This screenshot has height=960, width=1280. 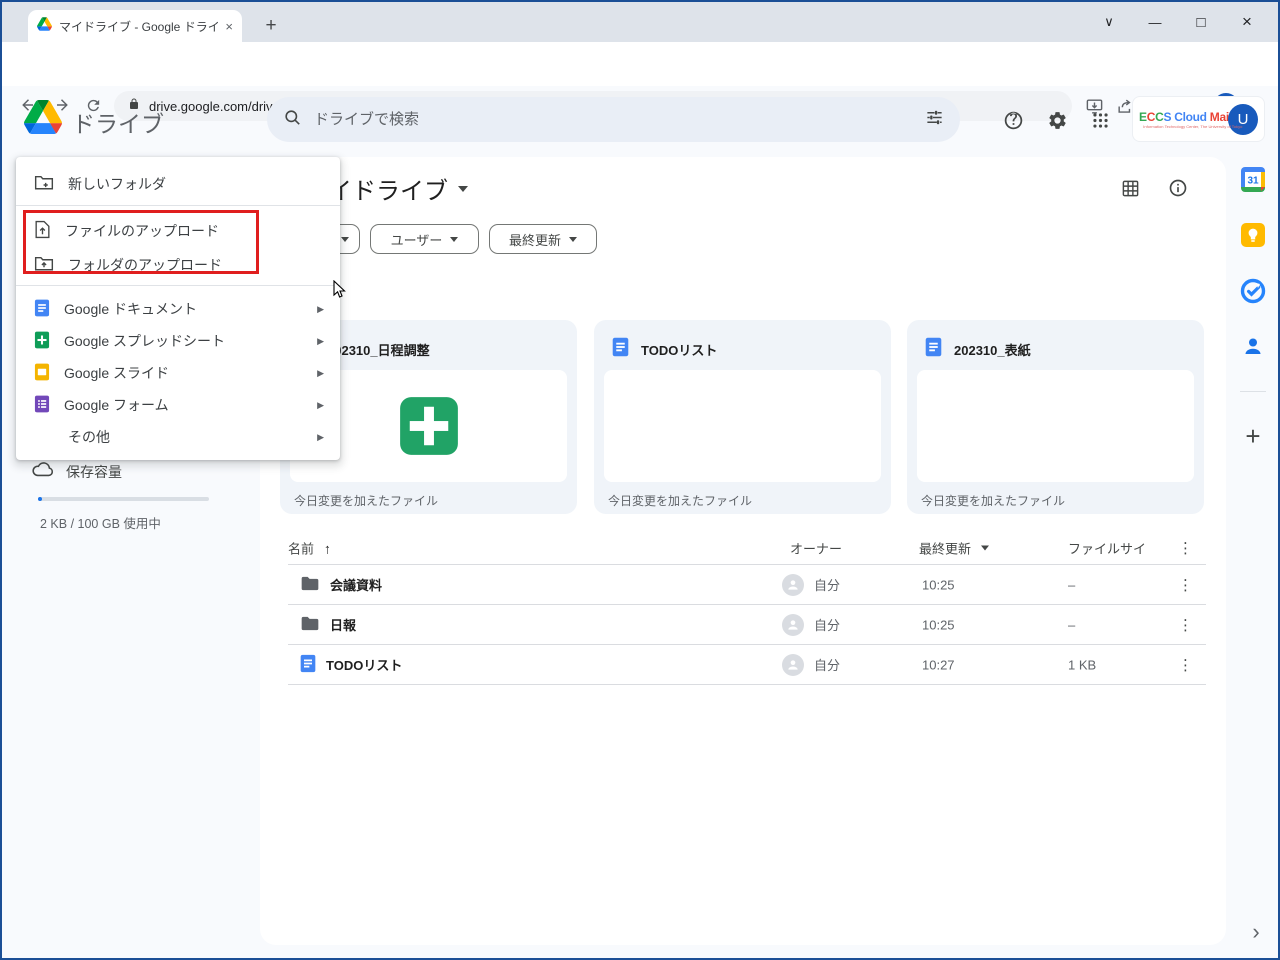 What do you see at coordinates (341, 585) in the screenshot?
I see `row-name-cell: 会議資料` at bounding box center [341, 585].